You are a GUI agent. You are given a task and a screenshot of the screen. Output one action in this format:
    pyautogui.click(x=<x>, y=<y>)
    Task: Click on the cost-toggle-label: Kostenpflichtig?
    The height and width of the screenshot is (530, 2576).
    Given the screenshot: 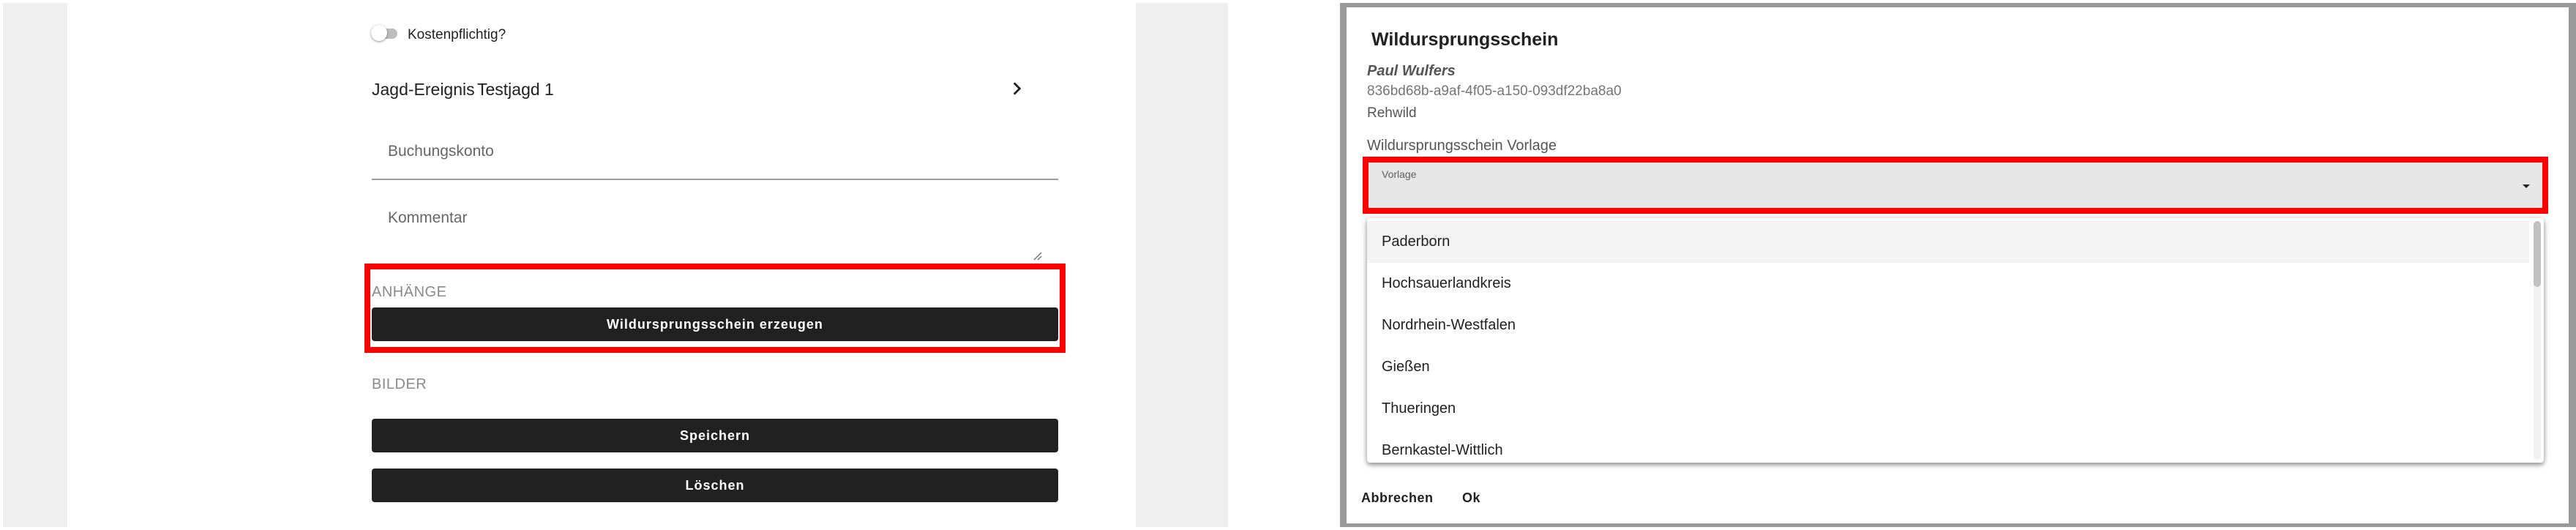 What is the action you would take?
    pyautogui.click(x=457, y=34)
    